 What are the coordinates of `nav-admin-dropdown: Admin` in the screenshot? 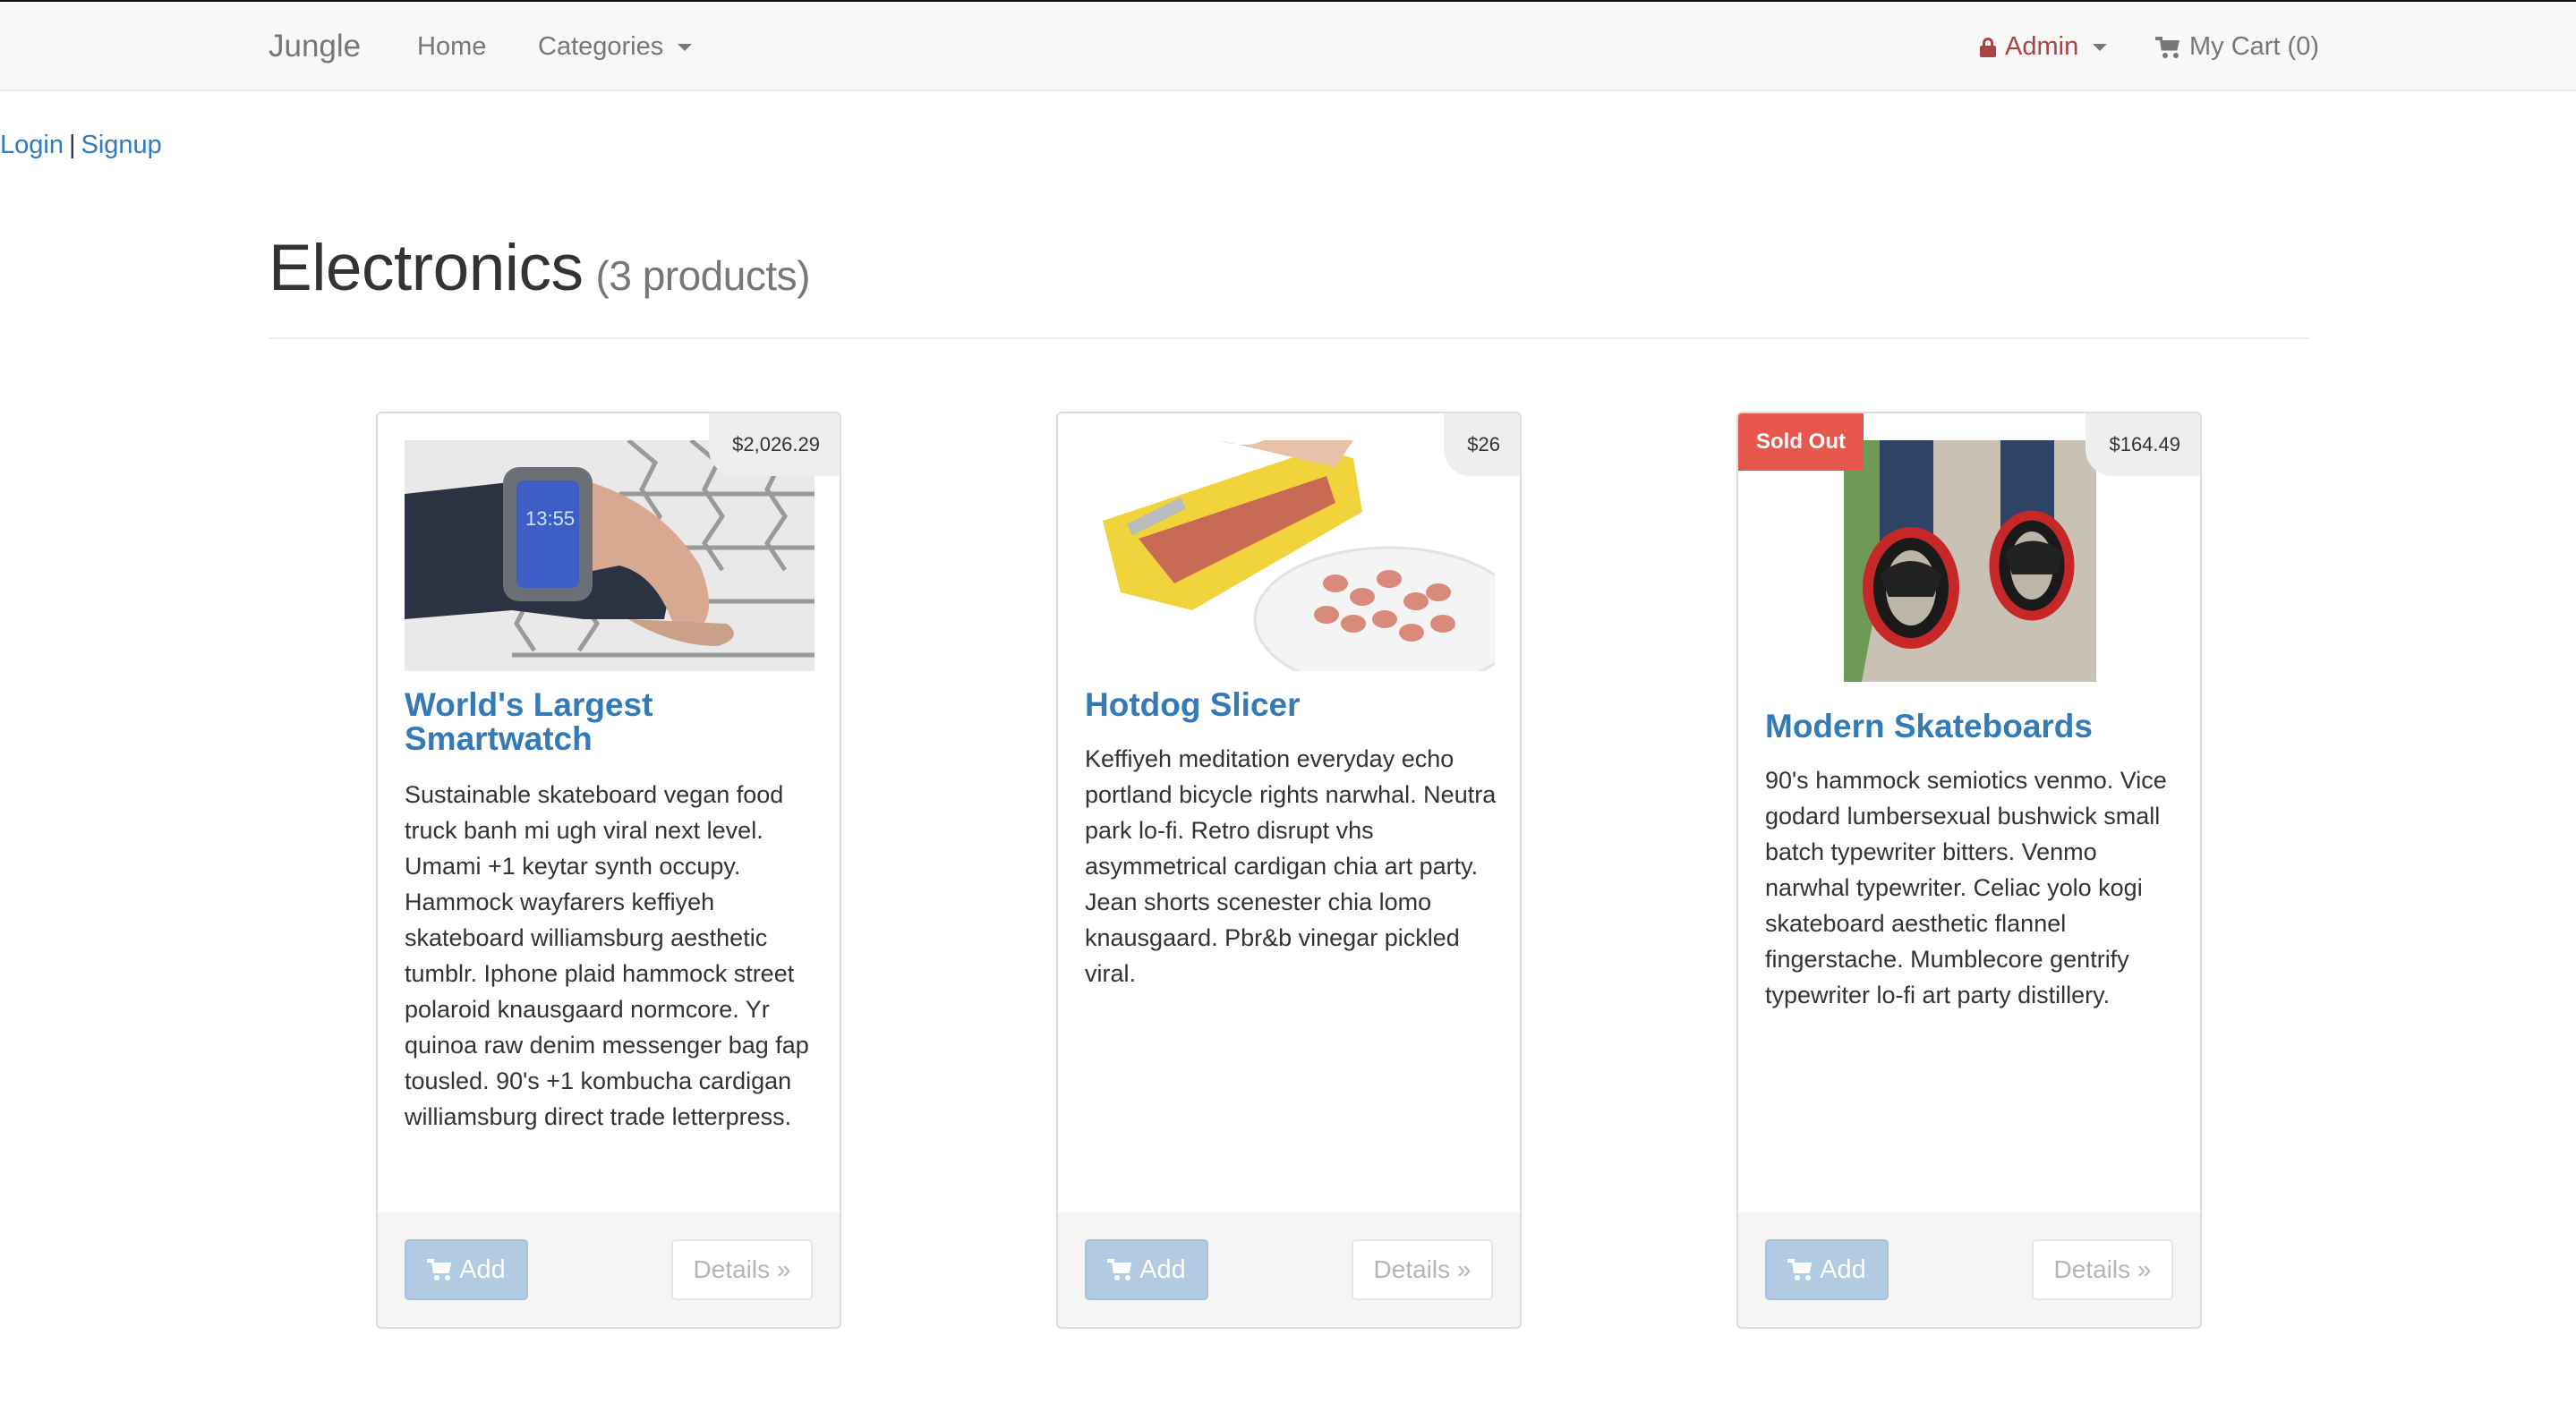 It's located at (2044, 47).